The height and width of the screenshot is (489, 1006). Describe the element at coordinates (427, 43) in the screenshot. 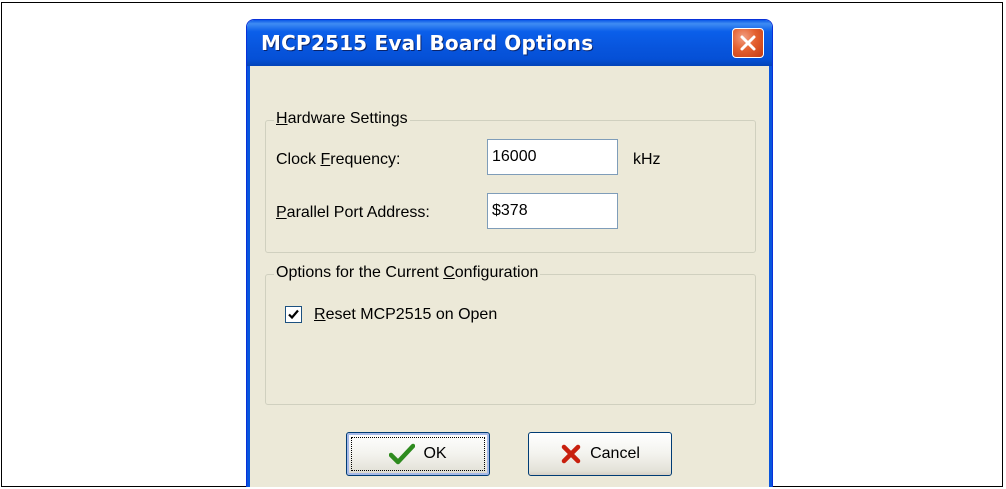

I see `dialog-title: MCP2515 Eval Board Options` at that location.